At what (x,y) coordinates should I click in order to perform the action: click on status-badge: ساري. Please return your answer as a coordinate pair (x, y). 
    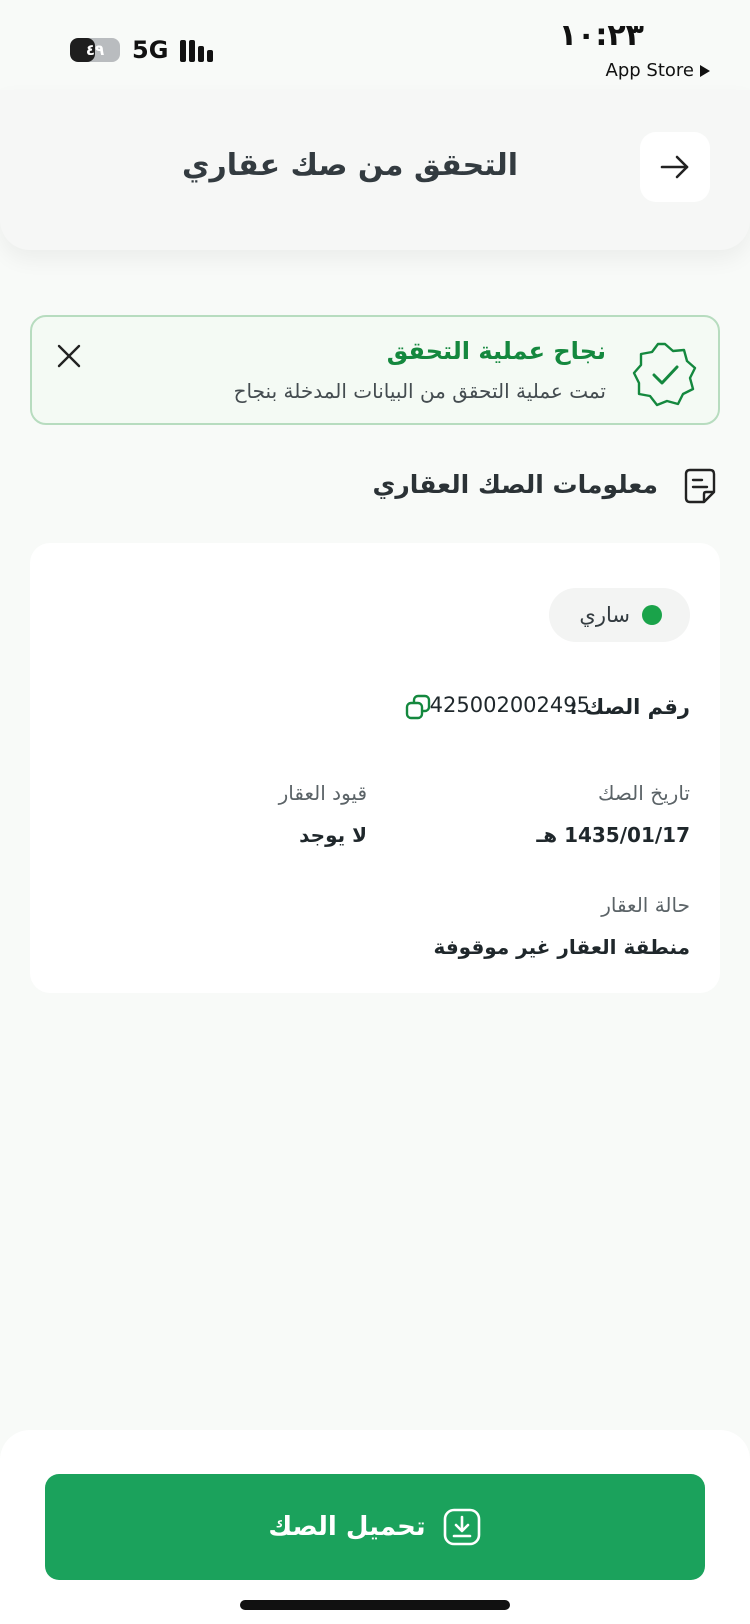
    Looking at the image, I should click on (619, 615).